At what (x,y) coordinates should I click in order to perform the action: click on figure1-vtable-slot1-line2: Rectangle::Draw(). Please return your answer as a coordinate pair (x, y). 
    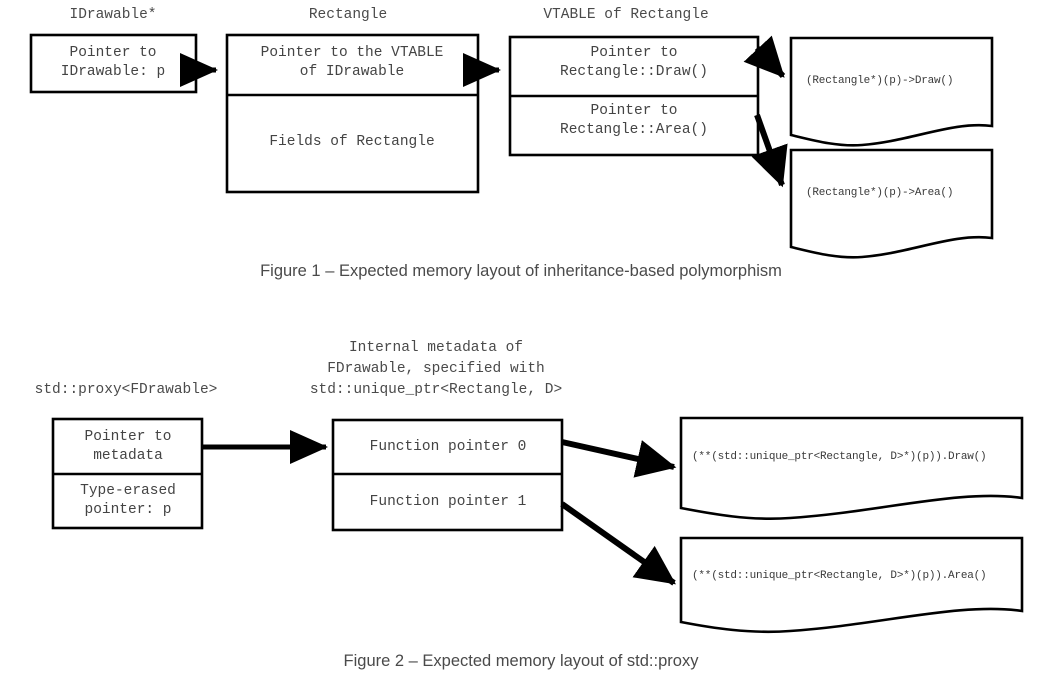
    Looking at the image, I should click on (634, 72).